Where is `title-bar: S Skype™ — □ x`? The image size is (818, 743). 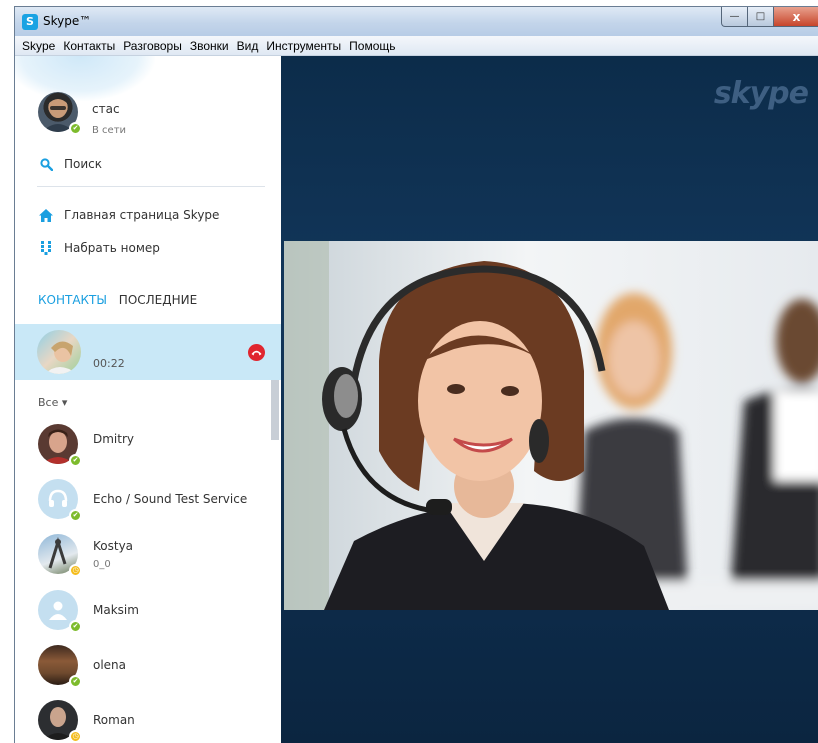 title-bar: S Skype™ — □ x is located at coordinates (416, 21).